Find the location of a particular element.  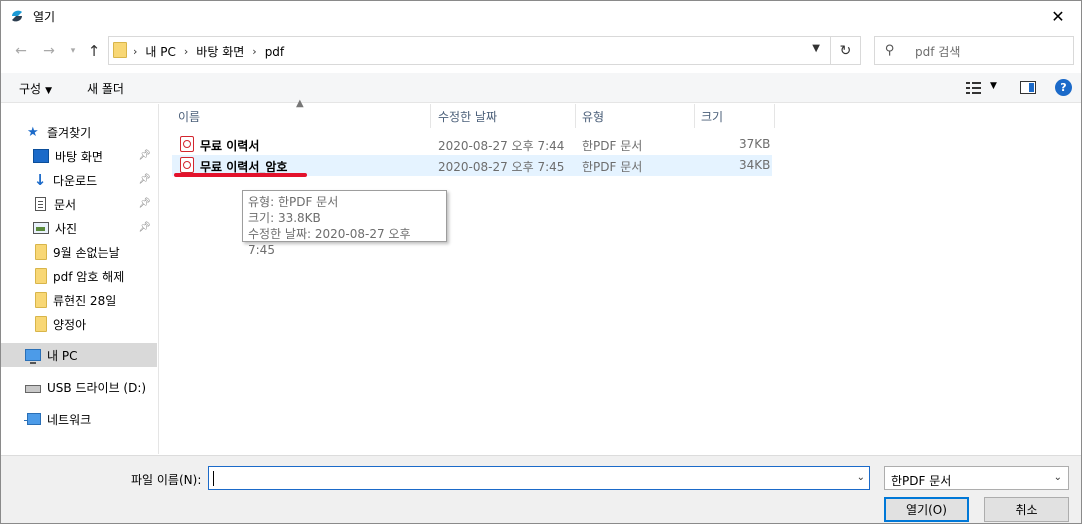

column-header-label: 유형 is located at coordinates (593, 116).